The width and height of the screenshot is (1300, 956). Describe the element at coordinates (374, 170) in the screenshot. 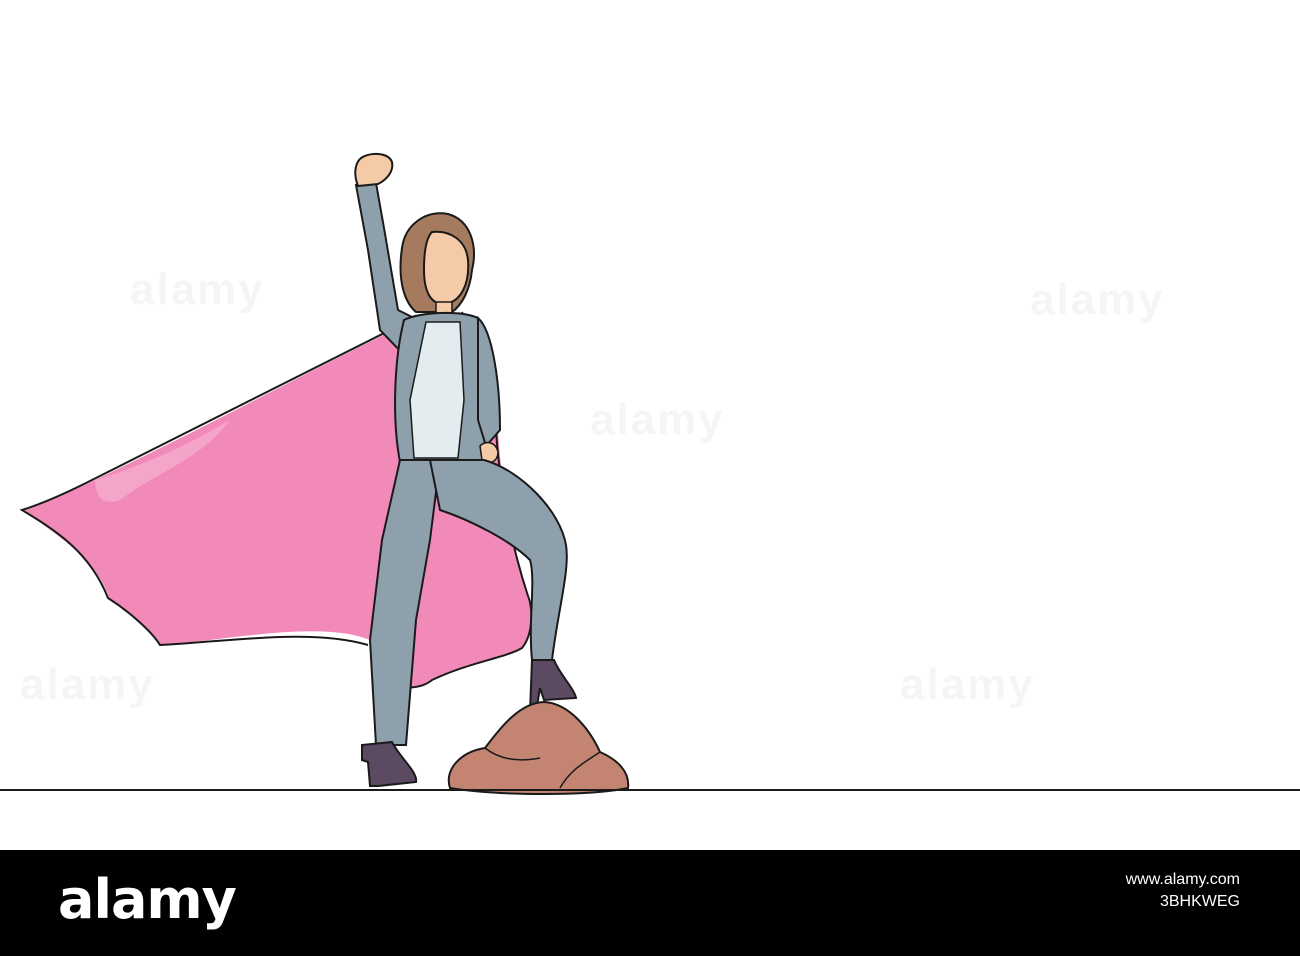

I see `fist` at that location.